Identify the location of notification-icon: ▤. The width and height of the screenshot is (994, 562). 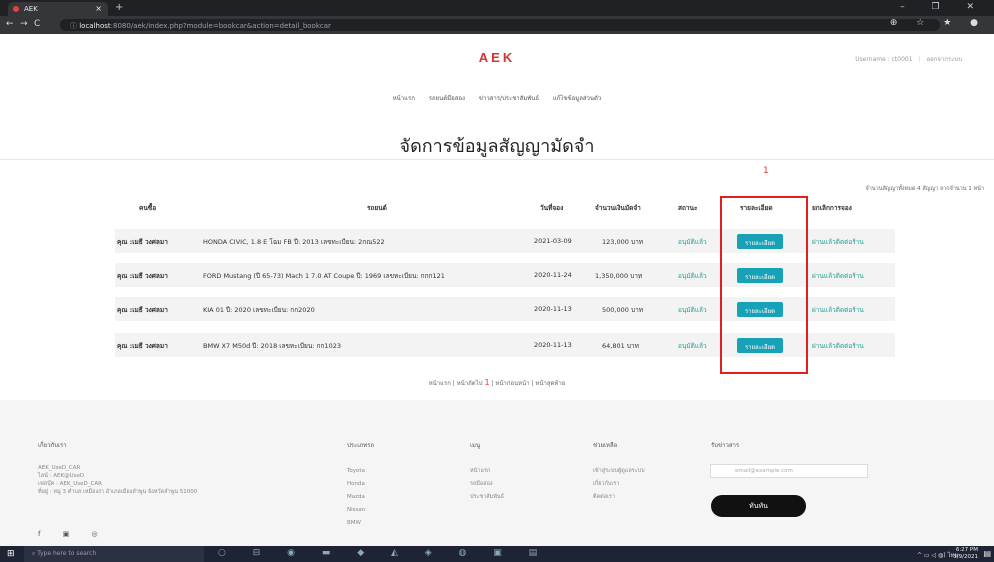
(987, 553).